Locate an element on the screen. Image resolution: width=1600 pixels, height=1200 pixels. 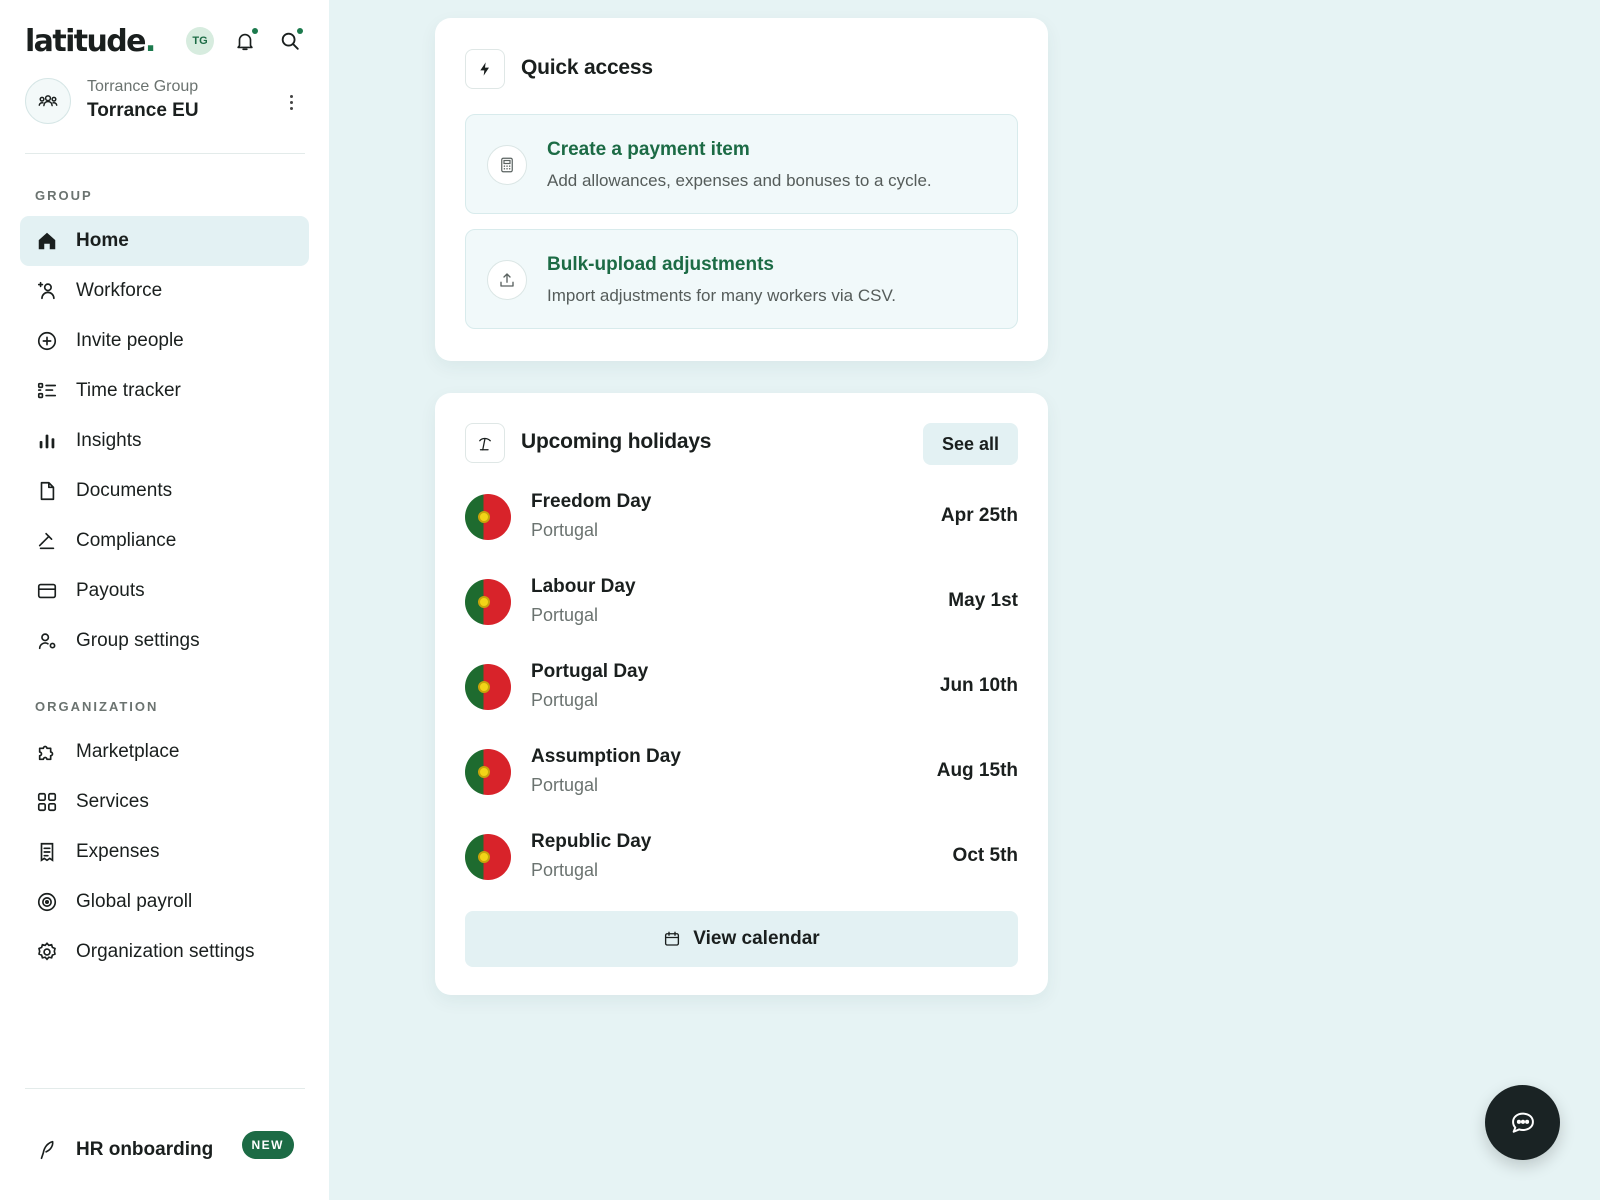
sidebar-item-time-tracker: Time tracker is located at coordinates (164, 391).